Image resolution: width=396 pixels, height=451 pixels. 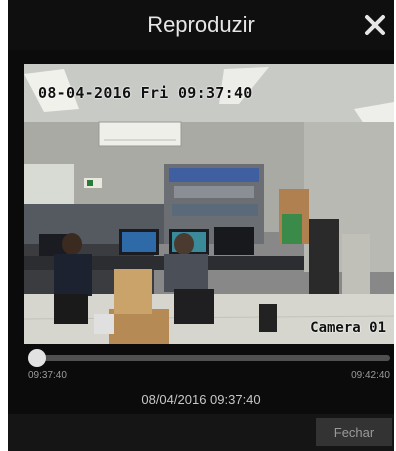 I want to click on current-datetime: 08/04/2016 09:37:40, so click(x=201, y=399).